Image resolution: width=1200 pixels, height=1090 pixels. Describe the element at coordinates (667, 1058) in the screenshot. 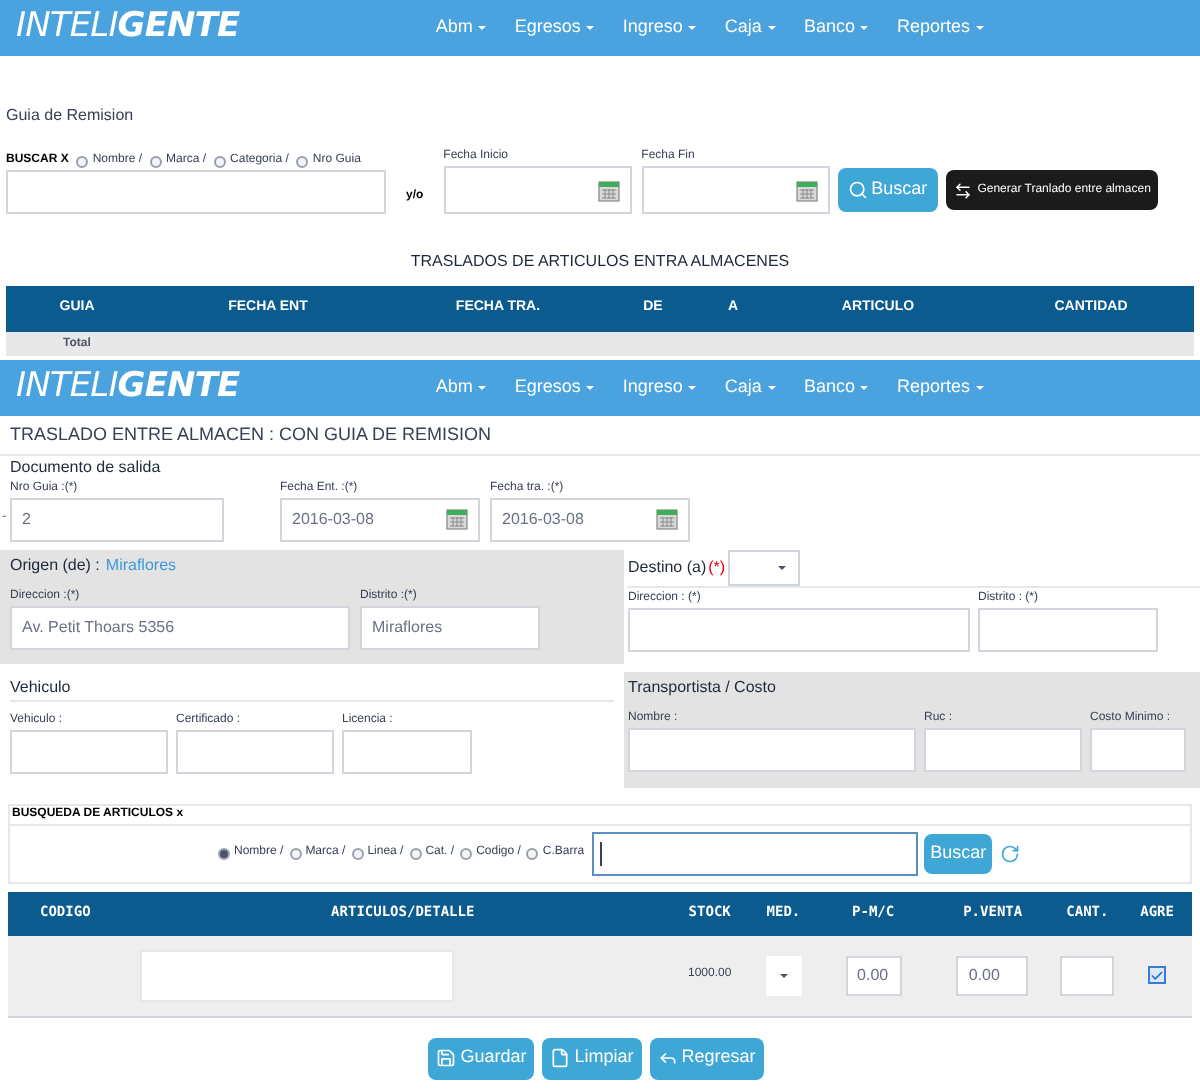

I see `reply-arrow-icon` at that location.